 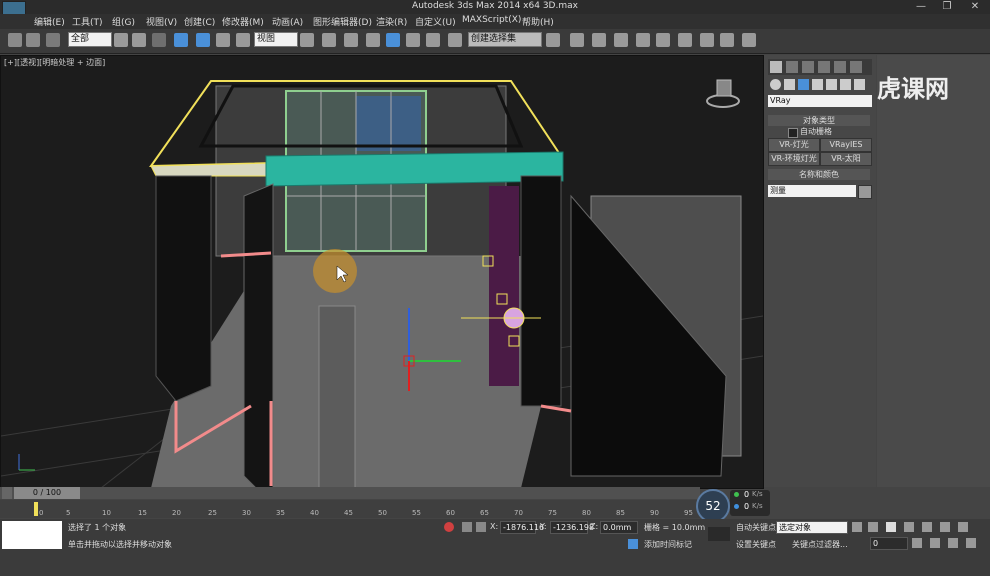 I want to click on select-and-move-icon, so click(x=203, y=40).